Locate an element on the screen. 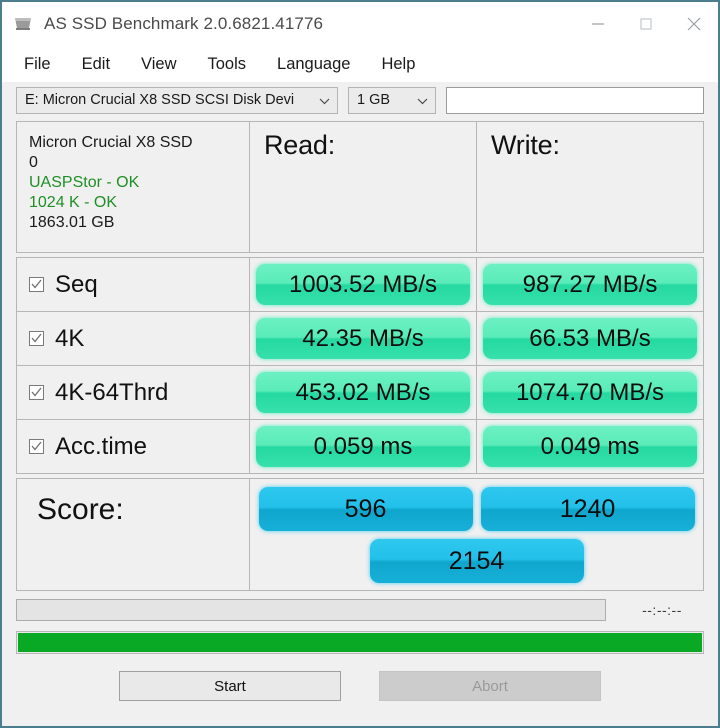 The width and height of the screenshot is (720, 728). device-select: E: Micron Crucial X8 SSD SCSI Disk Devi is located at coordinates (177, 100).